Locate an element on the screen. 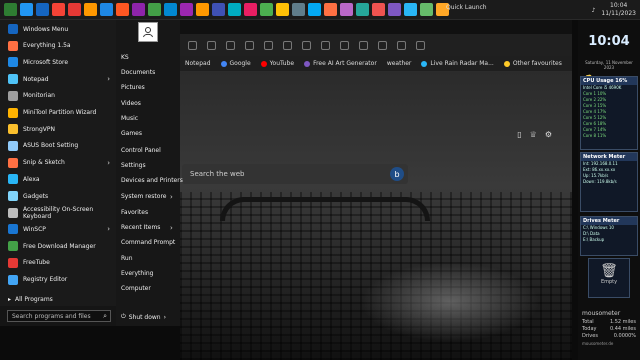 The height and width of the screenshot is (360, 640). speaker-icon: ♪ is located at coordinates (594, 10).